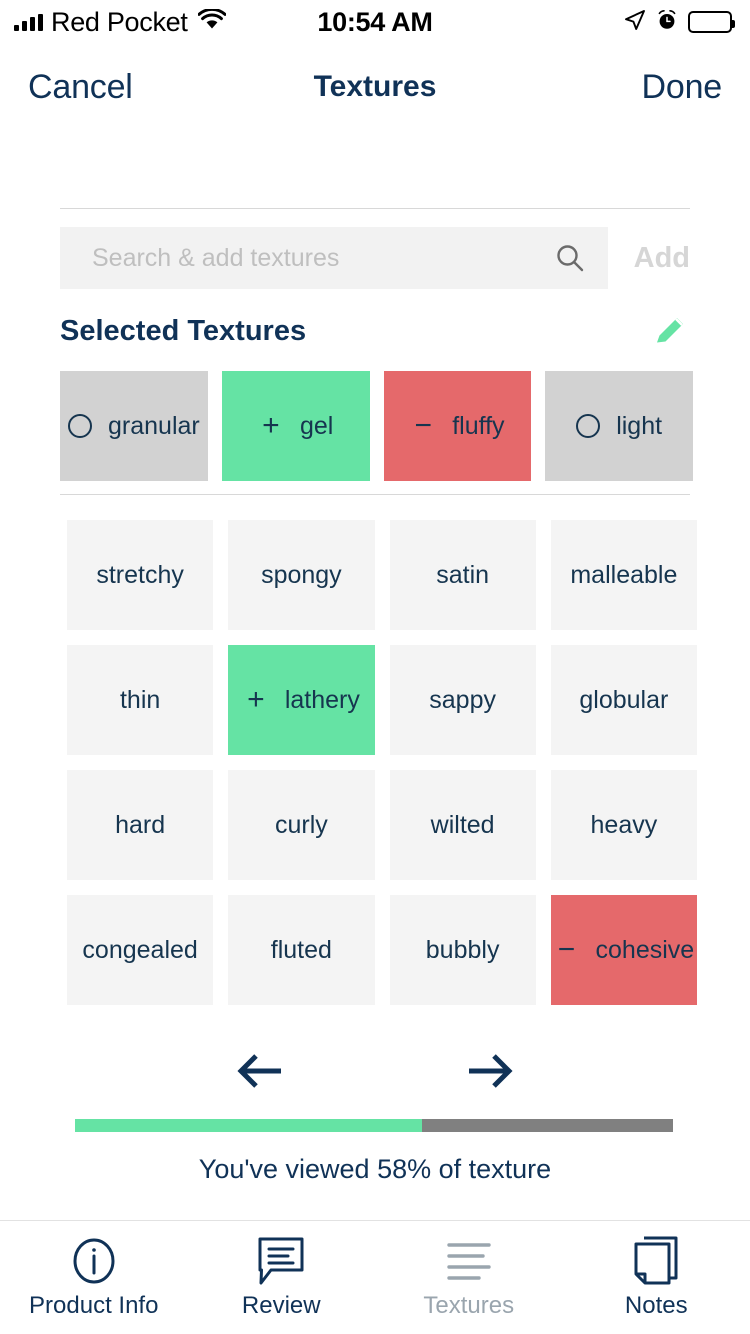 The height and width of the screenshot is (1334, 750). I want to click on carrier-name: Red Pocket, so click(119, 21).